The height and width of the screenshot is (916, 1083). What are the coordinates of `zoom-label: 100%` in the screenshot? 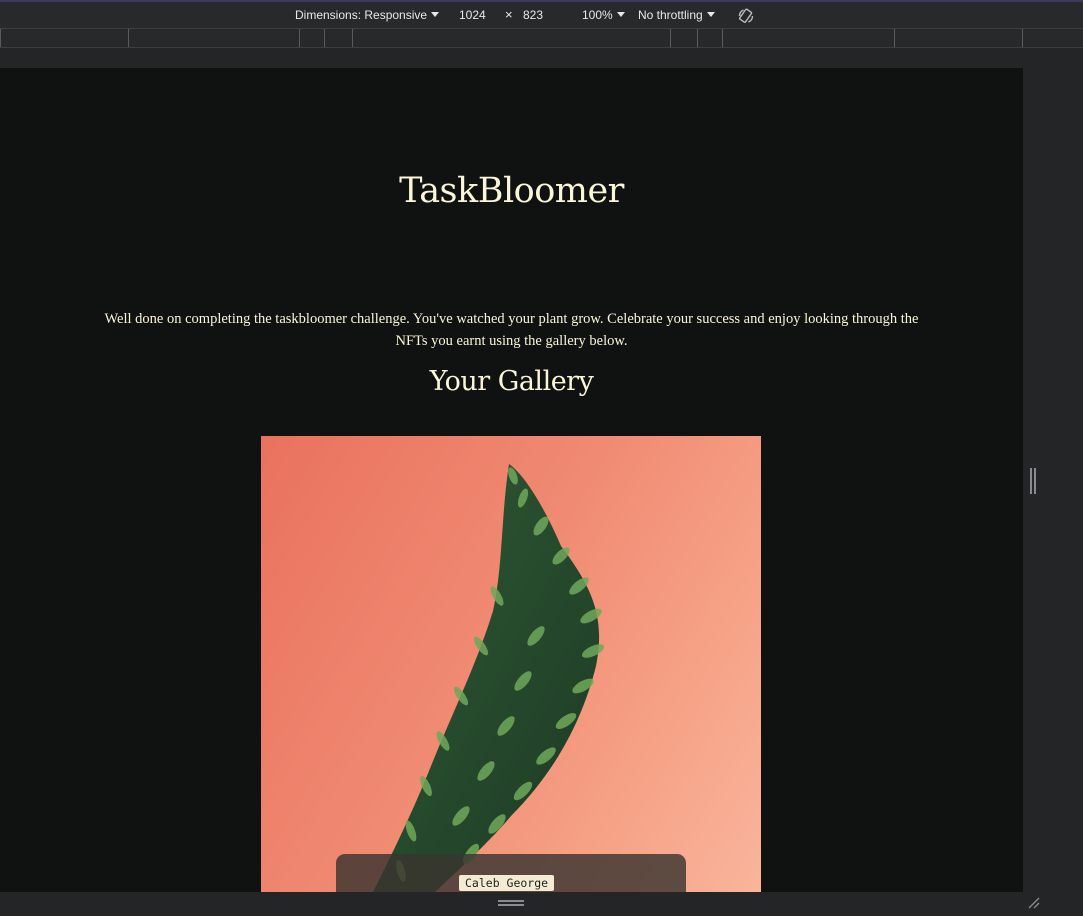 It's located at (597, 15).